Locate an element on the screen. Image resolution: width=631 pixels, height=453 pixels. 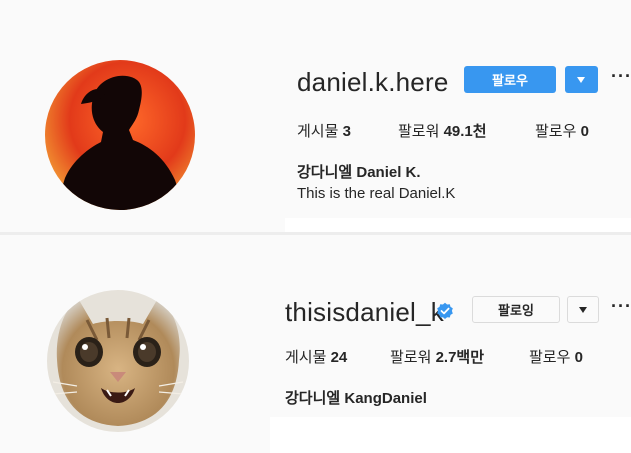
posts-count: 게시물 3 is located at coordinates (324, 131).